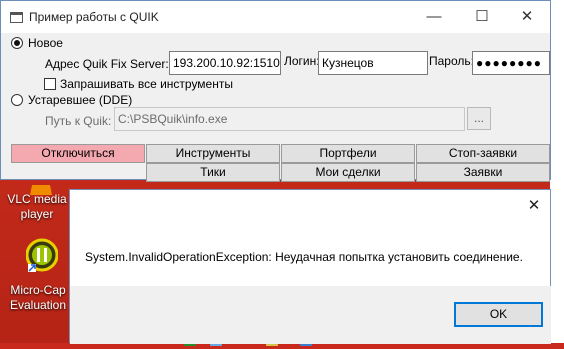 Image resolution: width=564 pixels, height=349 pixels. I want to click on background-window-strip, so click(557, 171).